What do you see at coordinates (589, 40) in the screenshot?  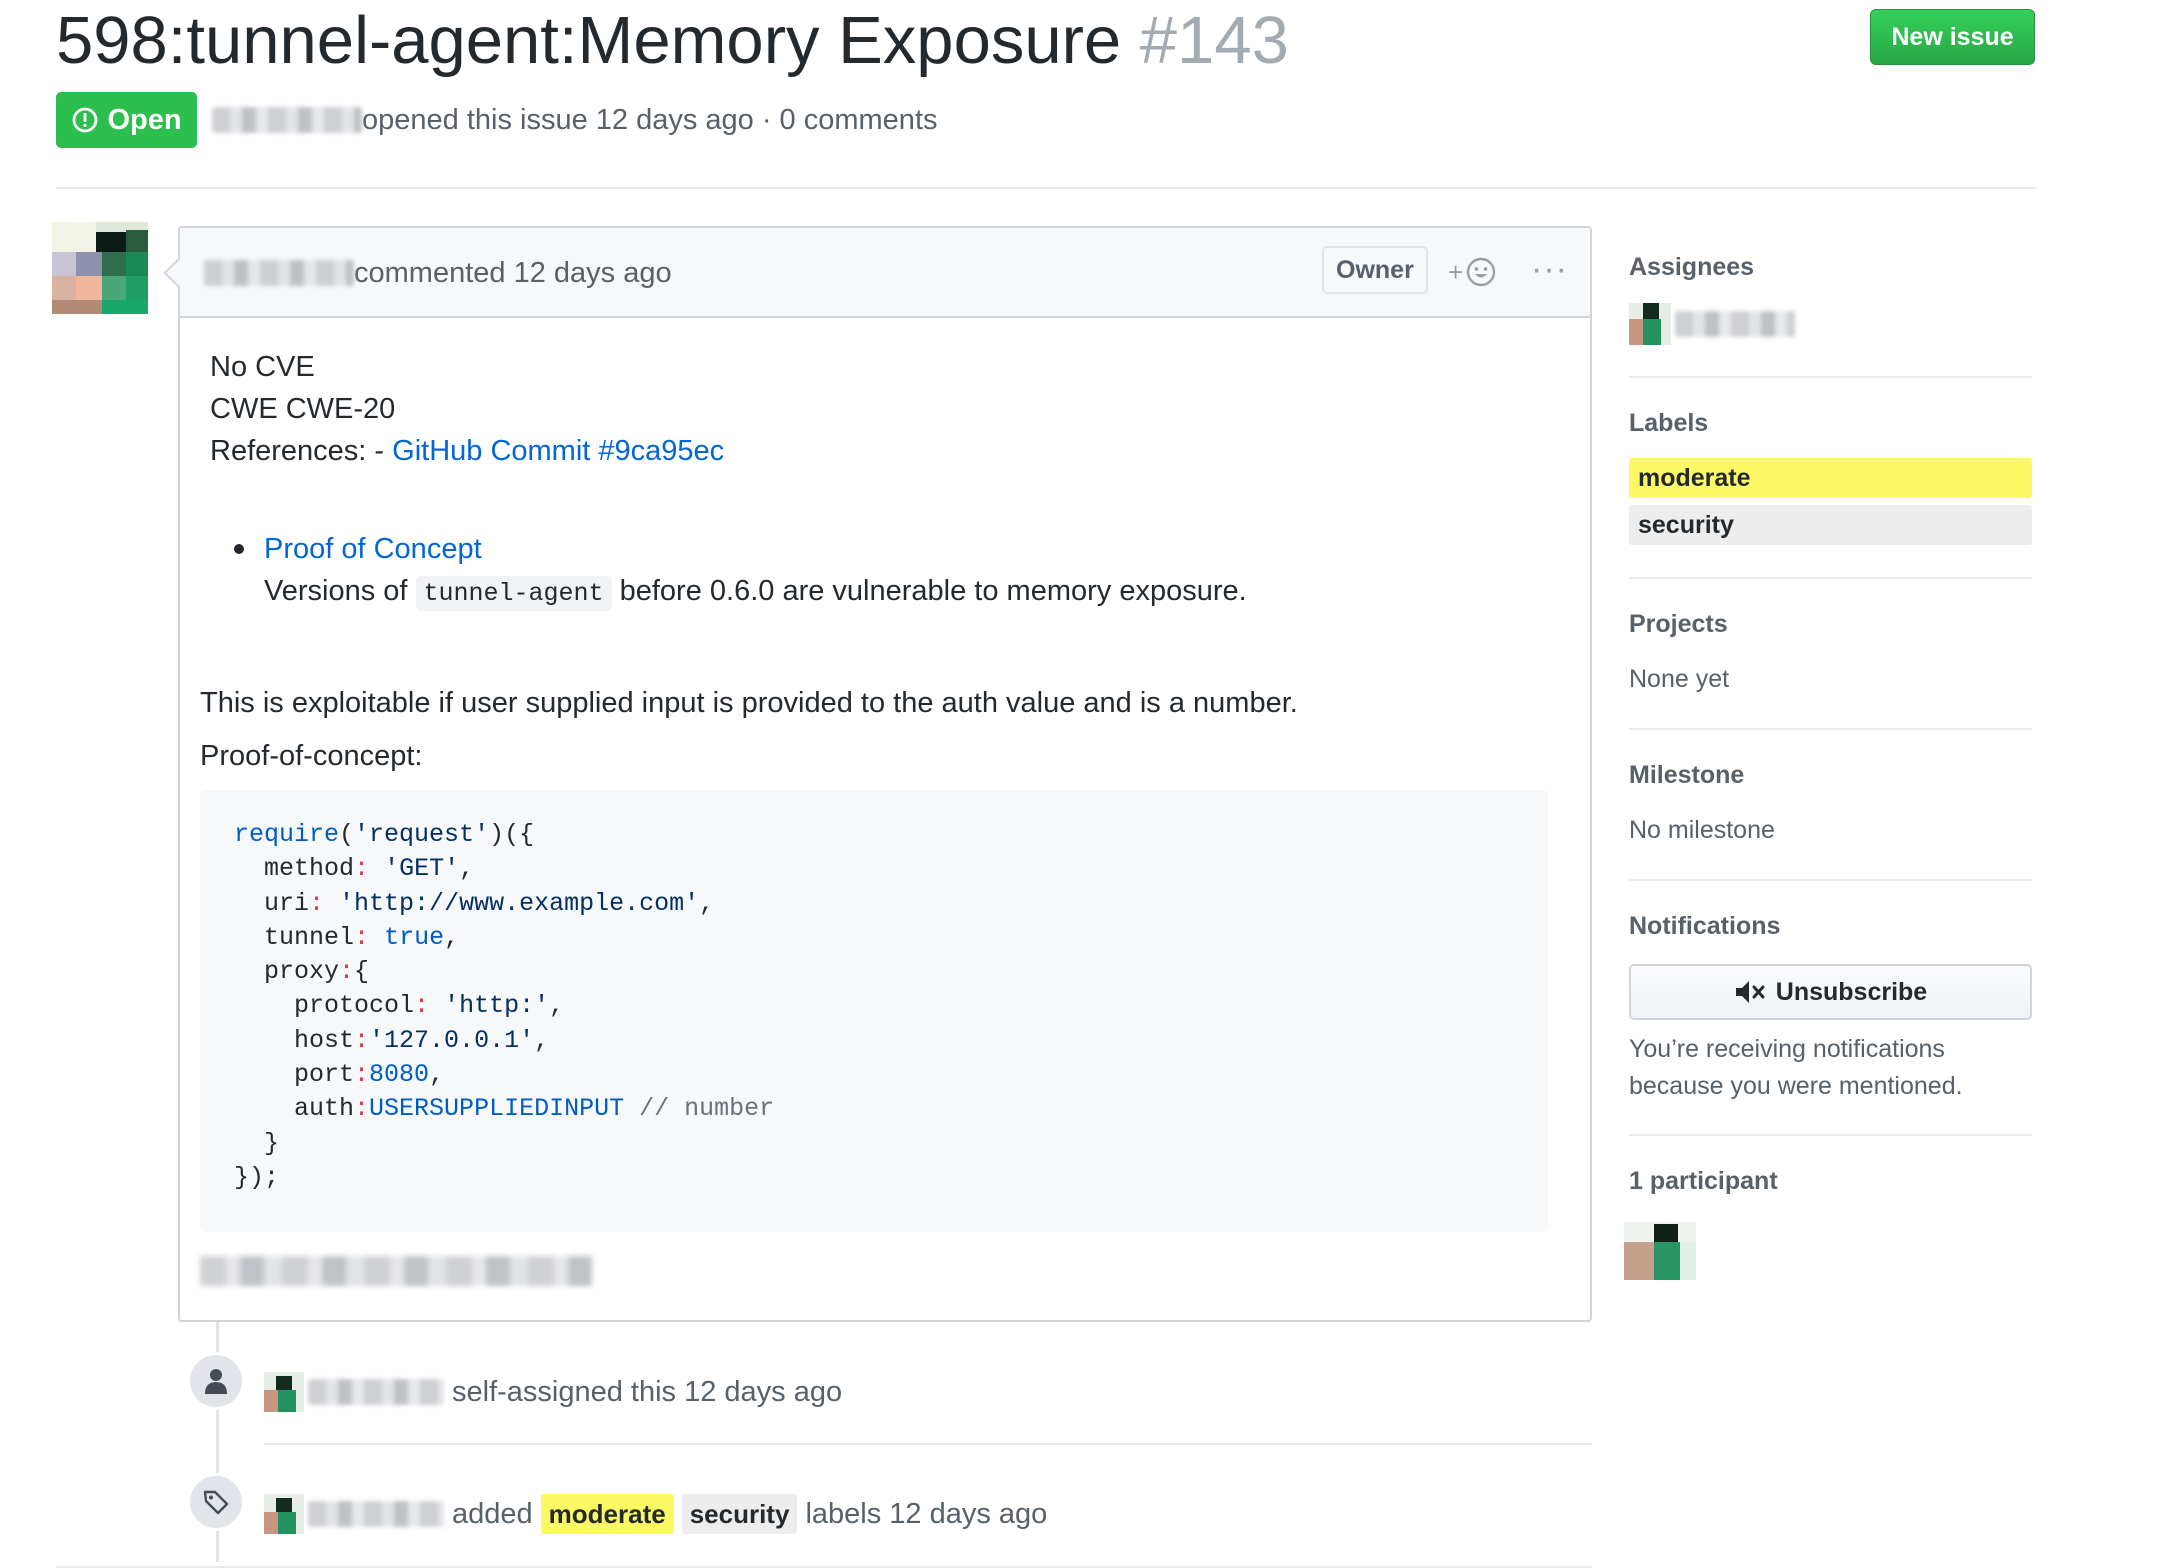 I see `issue-title-text: 598:tunnel-agent:Memory Exposure` at bounding box center [589, 40].